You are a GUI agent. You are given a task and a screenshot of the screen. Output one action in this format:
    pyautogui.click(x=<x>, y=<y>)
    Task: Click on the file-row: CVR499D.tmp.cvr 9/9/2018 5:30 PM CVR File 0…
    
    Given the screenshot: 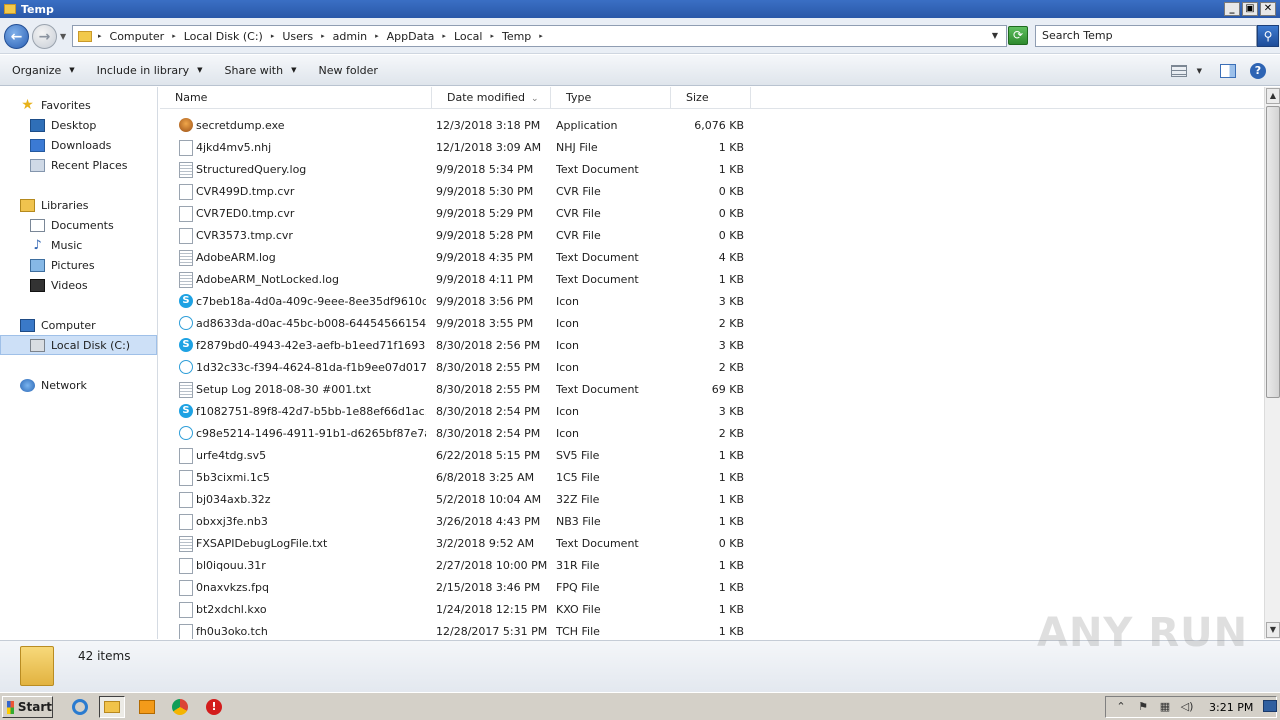 What is the action you would take?
    pyautogui.click(x=712, y=192)
    